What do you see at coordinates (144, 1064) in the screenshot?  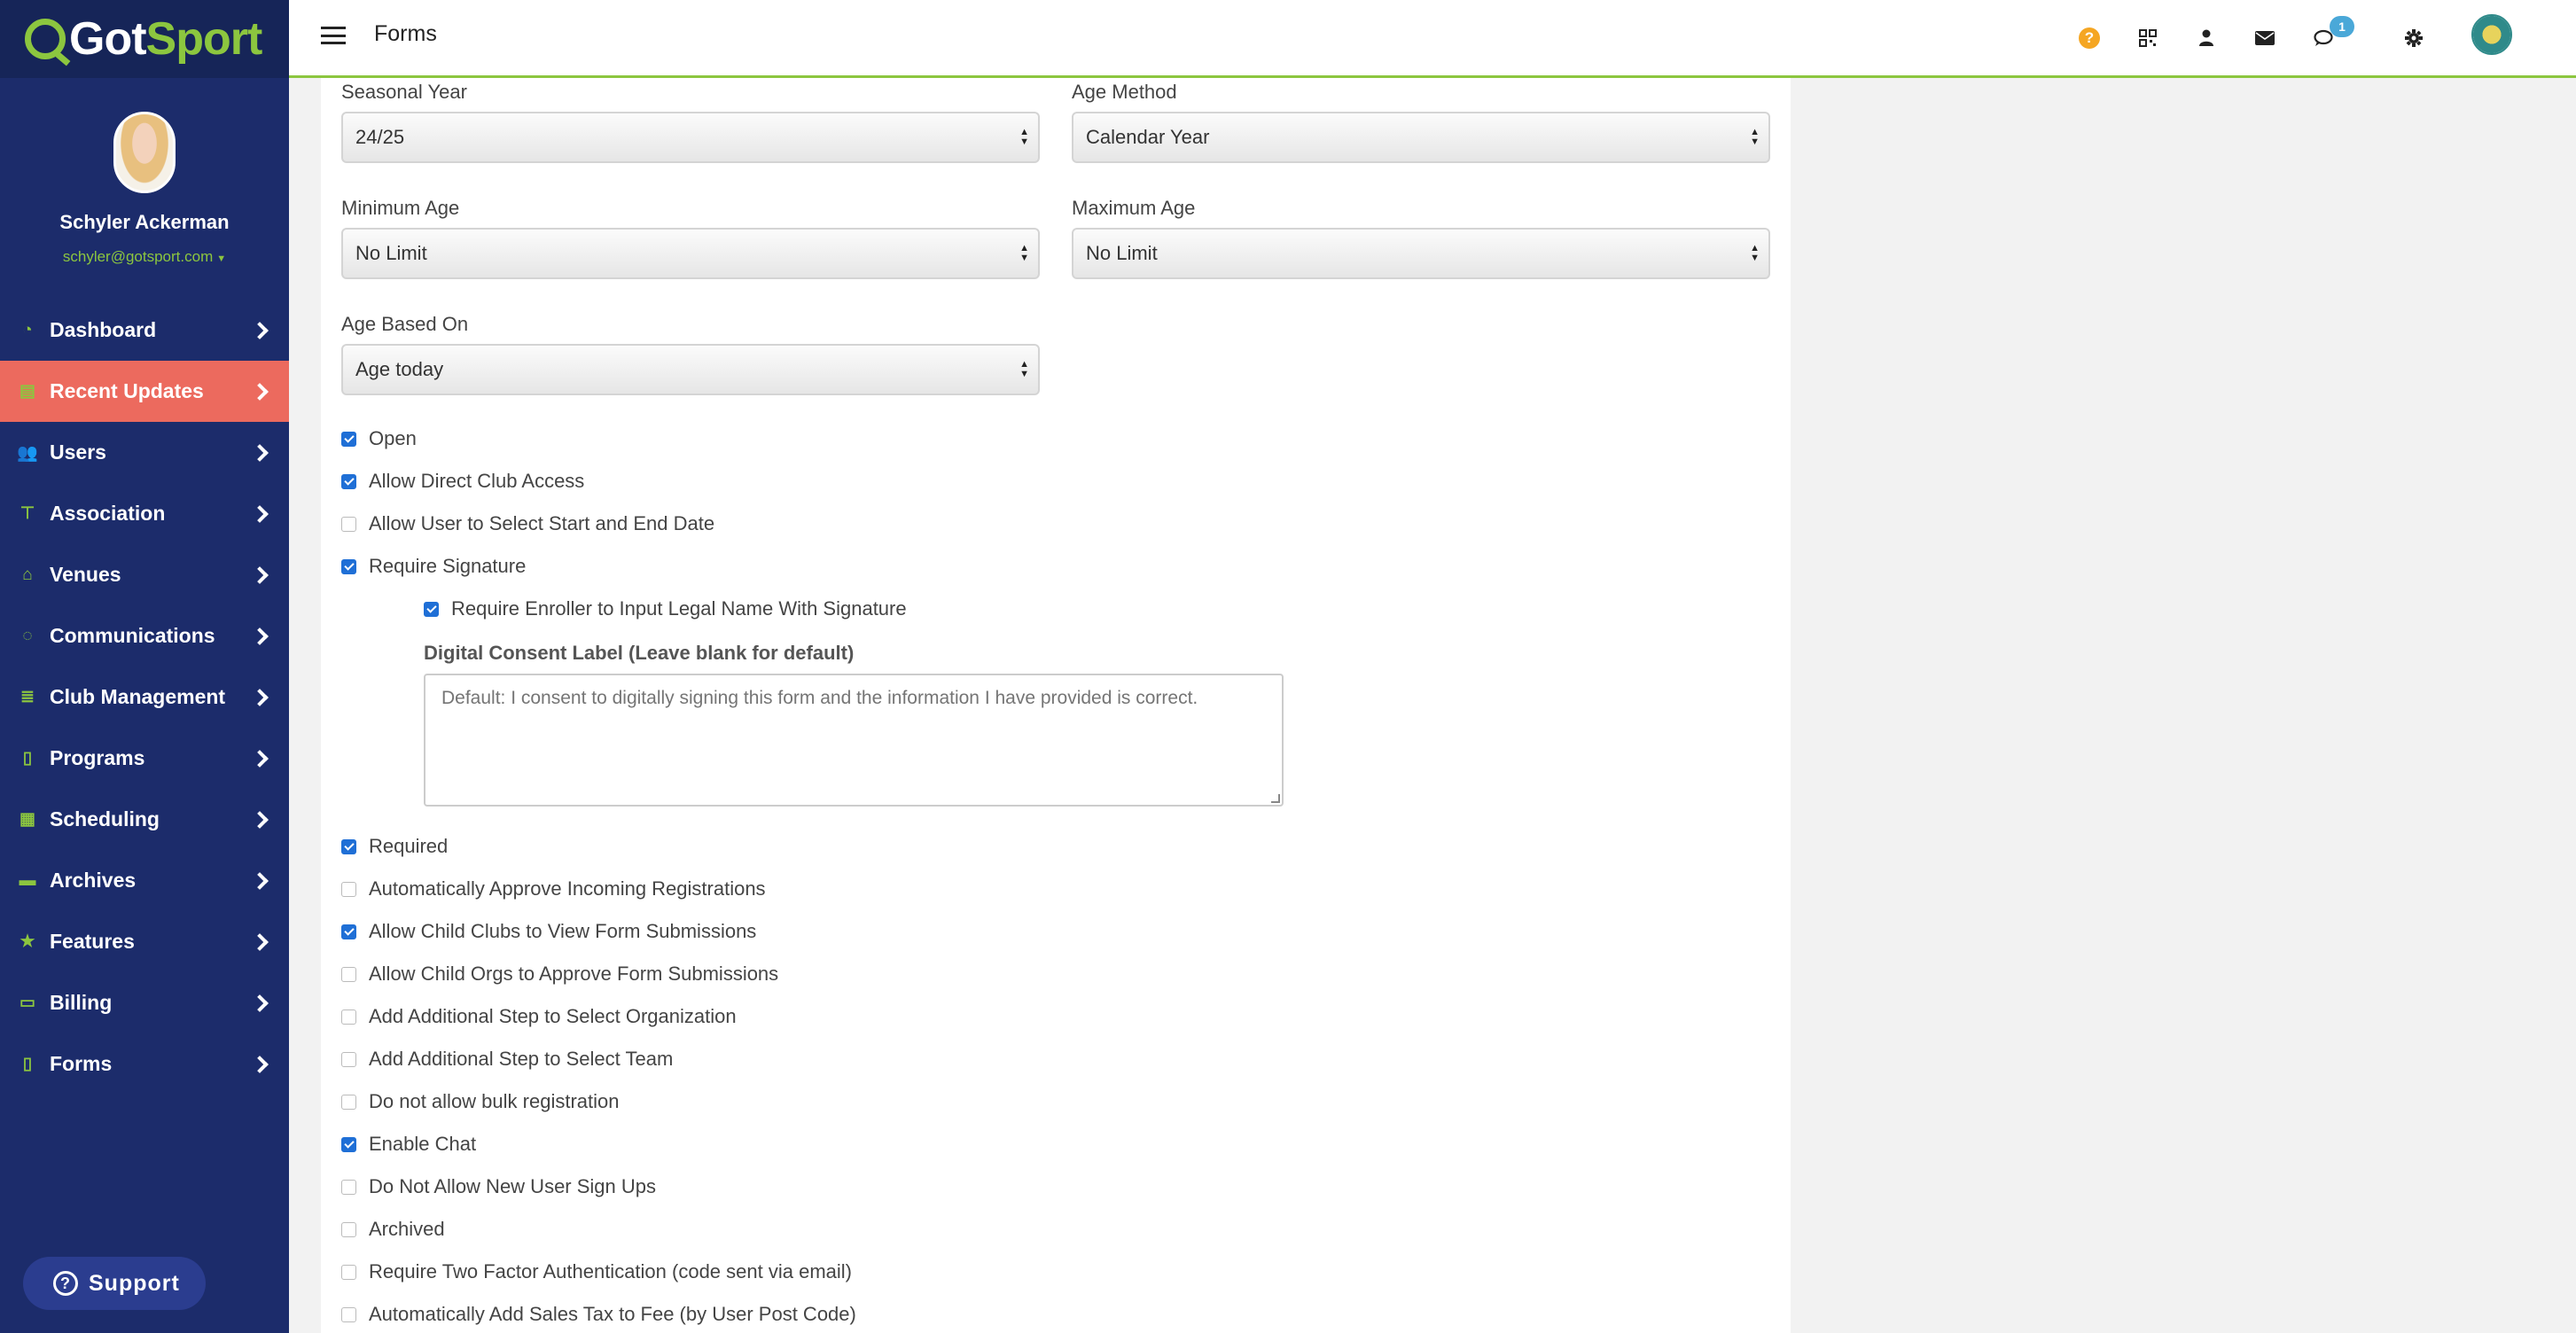 I see `sidebar-item-forms: ▯ Forms` at bounding box center [144, 1064].